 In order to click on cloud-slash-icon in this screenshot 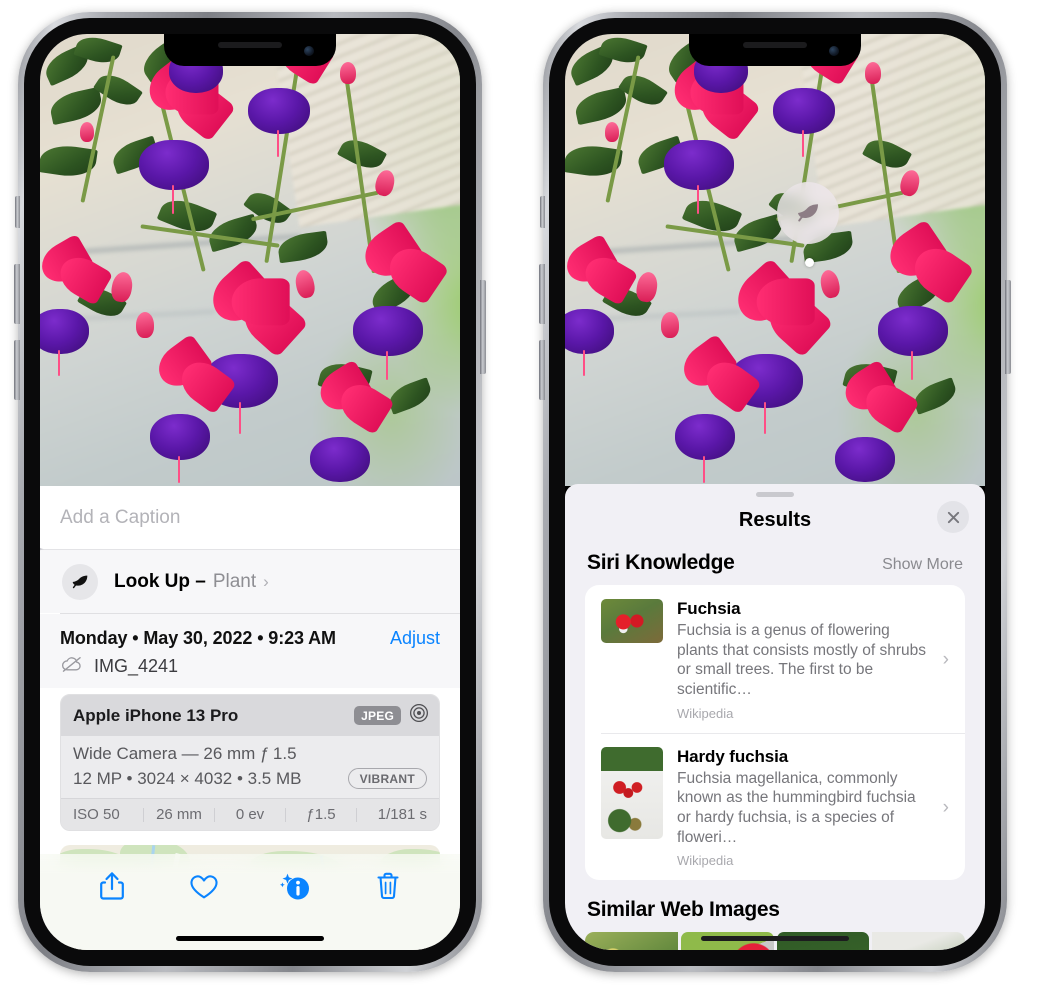, I will do `click(72, 666)`.